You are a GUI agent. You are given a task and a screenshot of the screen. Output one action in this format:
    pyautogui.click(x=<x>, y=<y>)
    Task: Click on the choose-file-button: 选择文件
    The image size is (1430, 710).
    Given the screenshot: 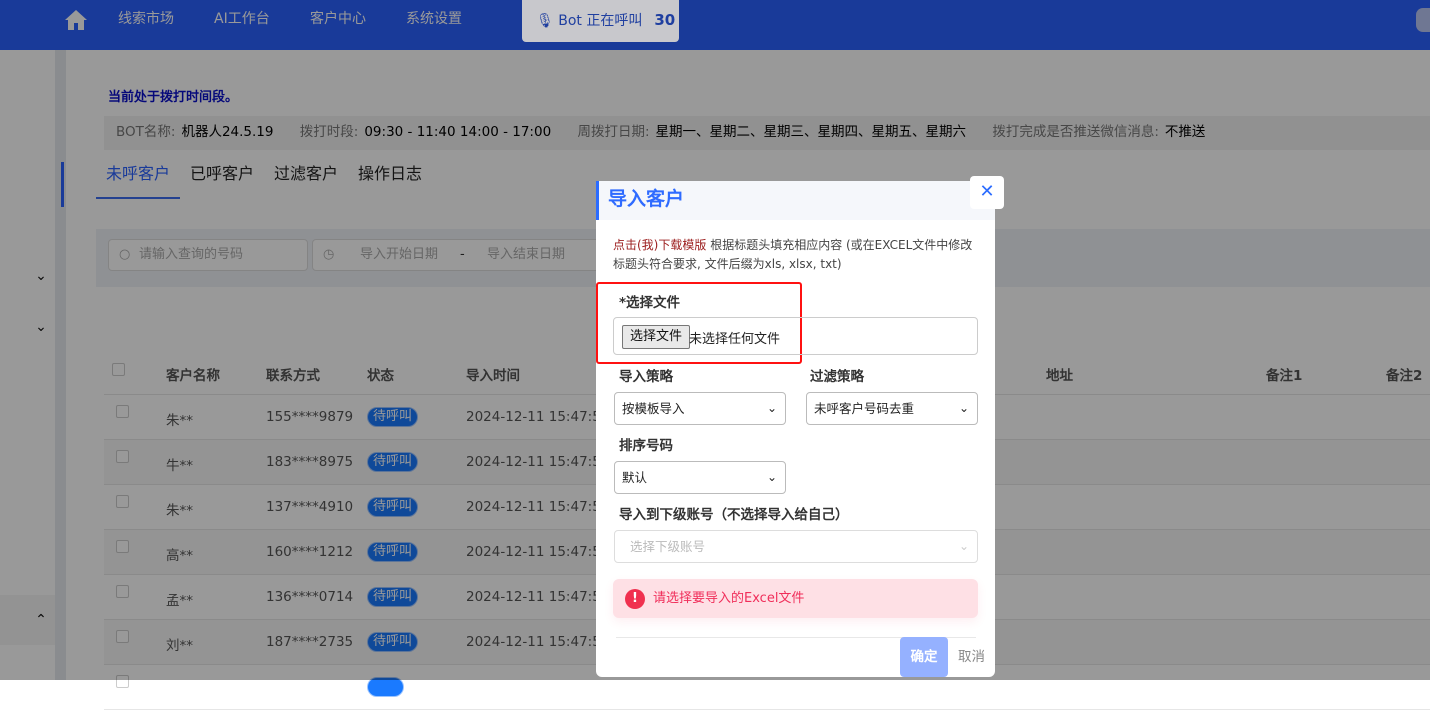 What is the action you would take?
    pyautogui.click(x=656, y=337)
    